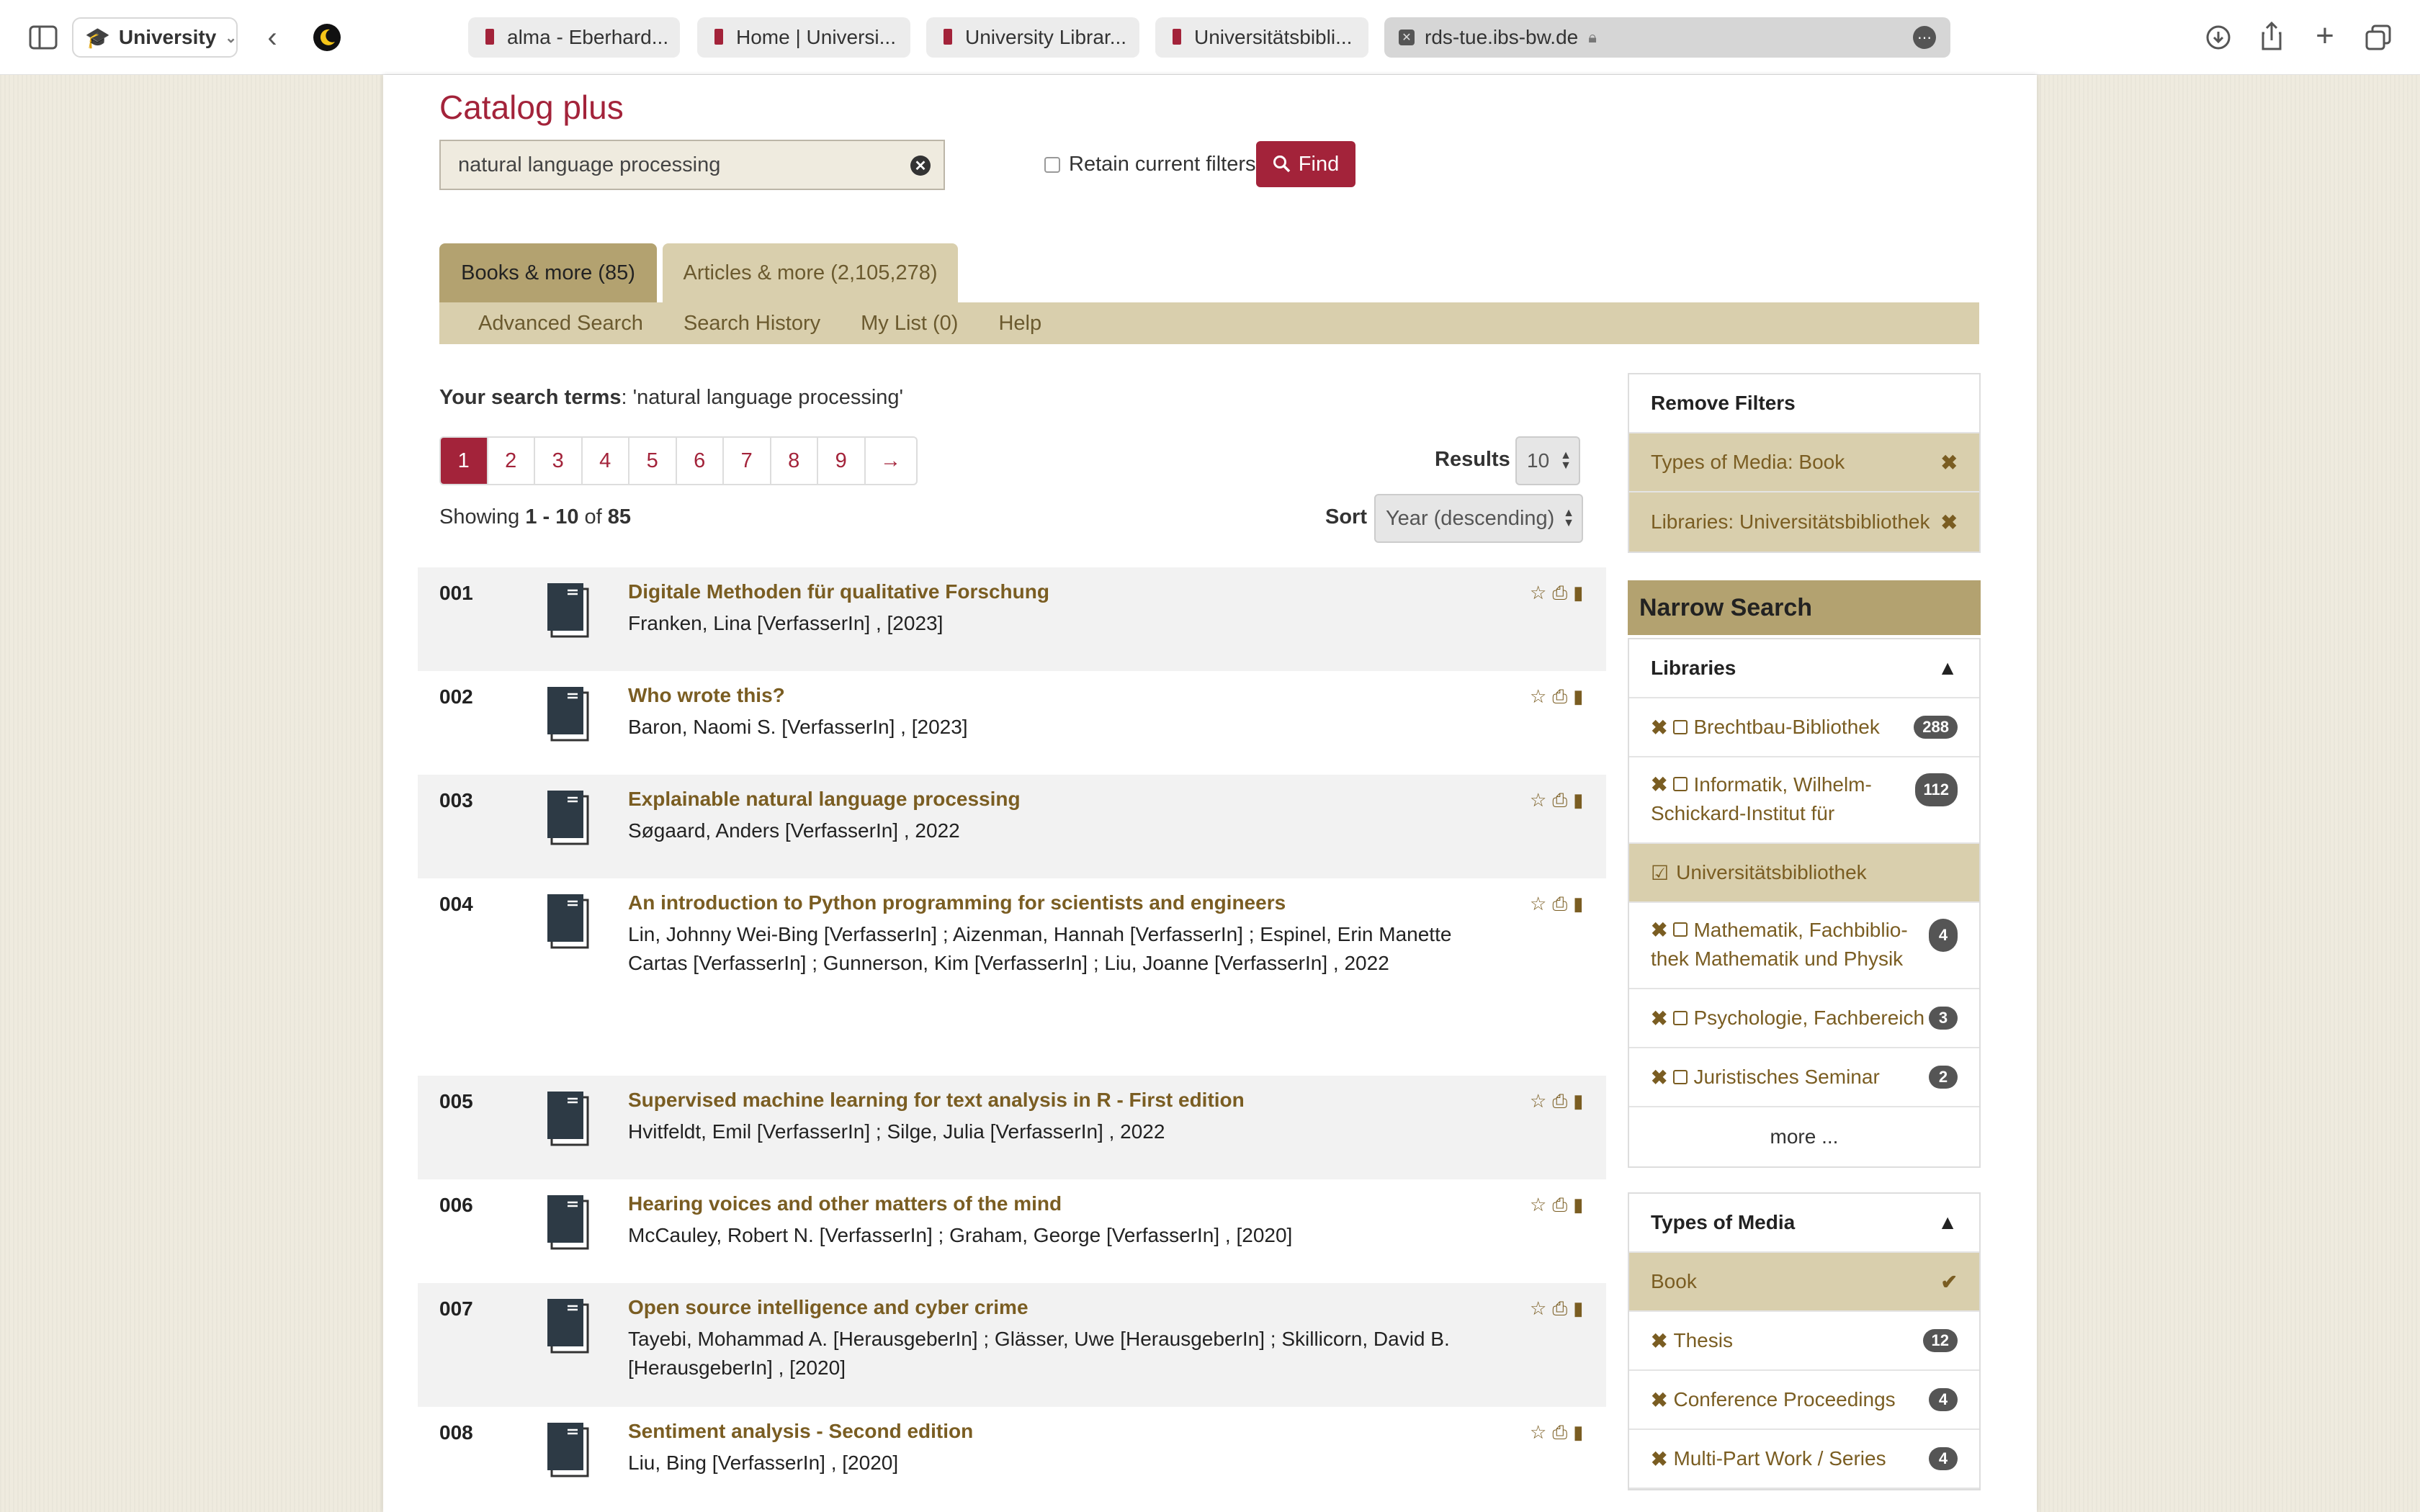  What do you see at coordinates (748, 461) in the screenshot?
I see `page-link: 7` at bounding box center [748, 461].